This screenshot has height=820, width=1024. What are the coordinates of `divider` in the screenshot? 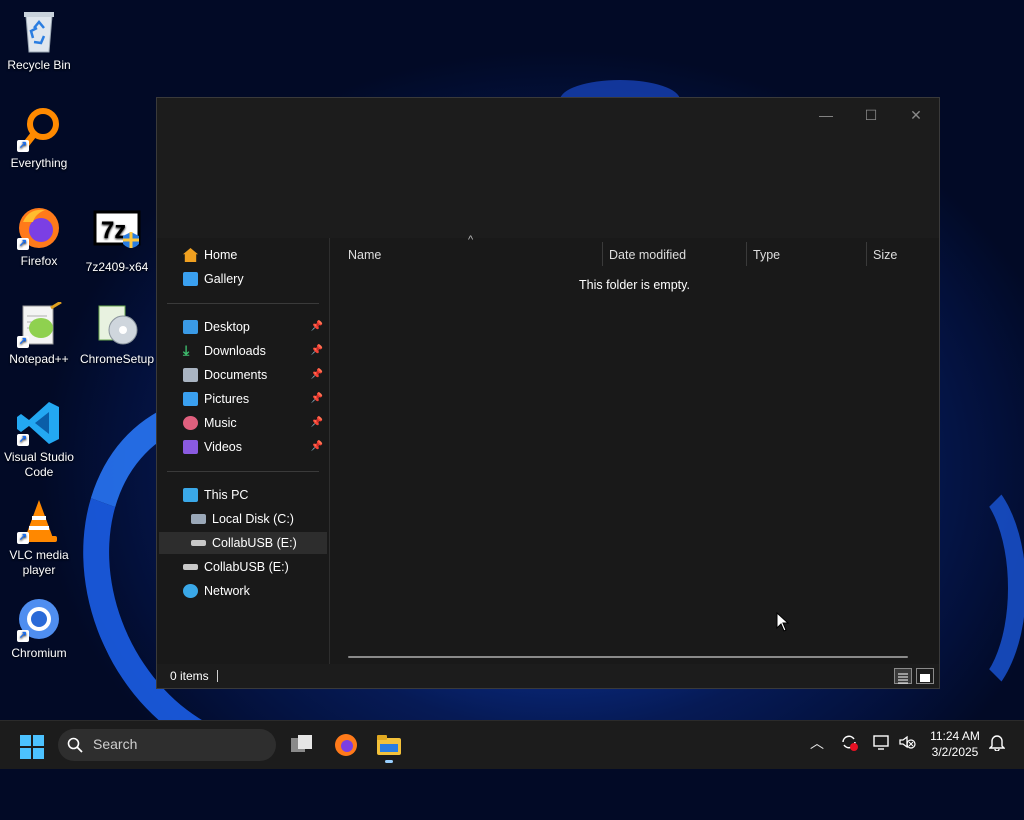 It's located at (243, 303).